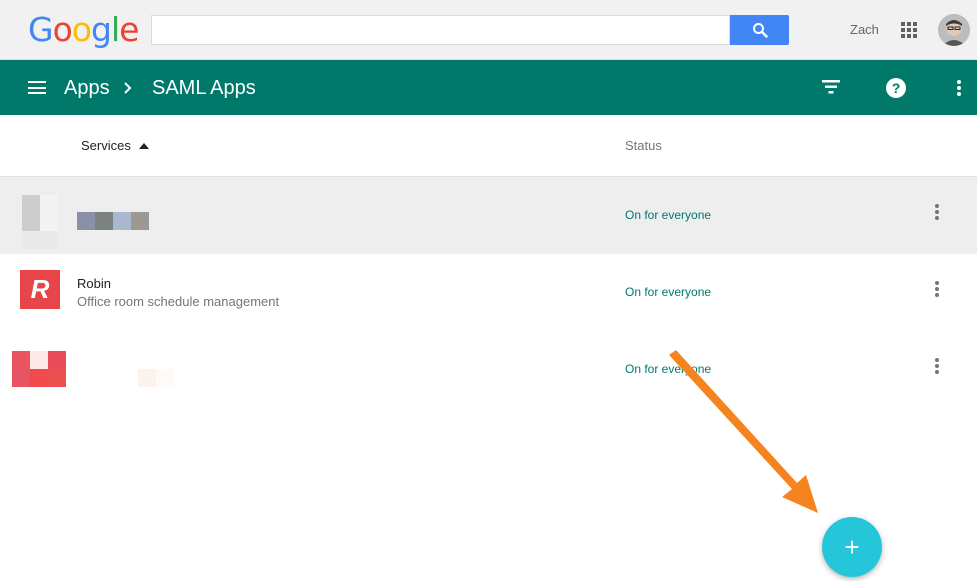 This screenshot has height=581, width=977. Describe the element at coordinates (144, 146) in the screenshot. I see `sort-ascending-icon` at that location.